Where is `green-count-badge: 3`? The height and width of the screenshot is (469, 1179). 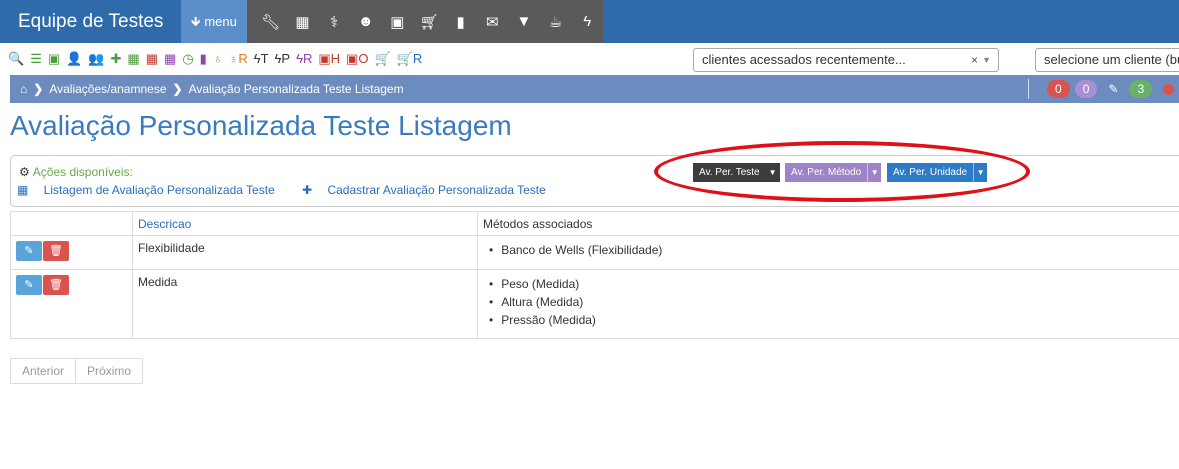
green-count-badge: 3 is located at coordinates (1141, 89).